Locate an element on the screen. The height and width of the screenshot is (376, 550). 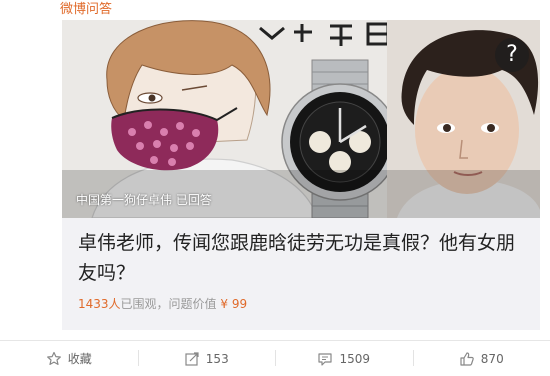
action-bar: 收藏 153 1509 870 is located at coordinates (275, 358).